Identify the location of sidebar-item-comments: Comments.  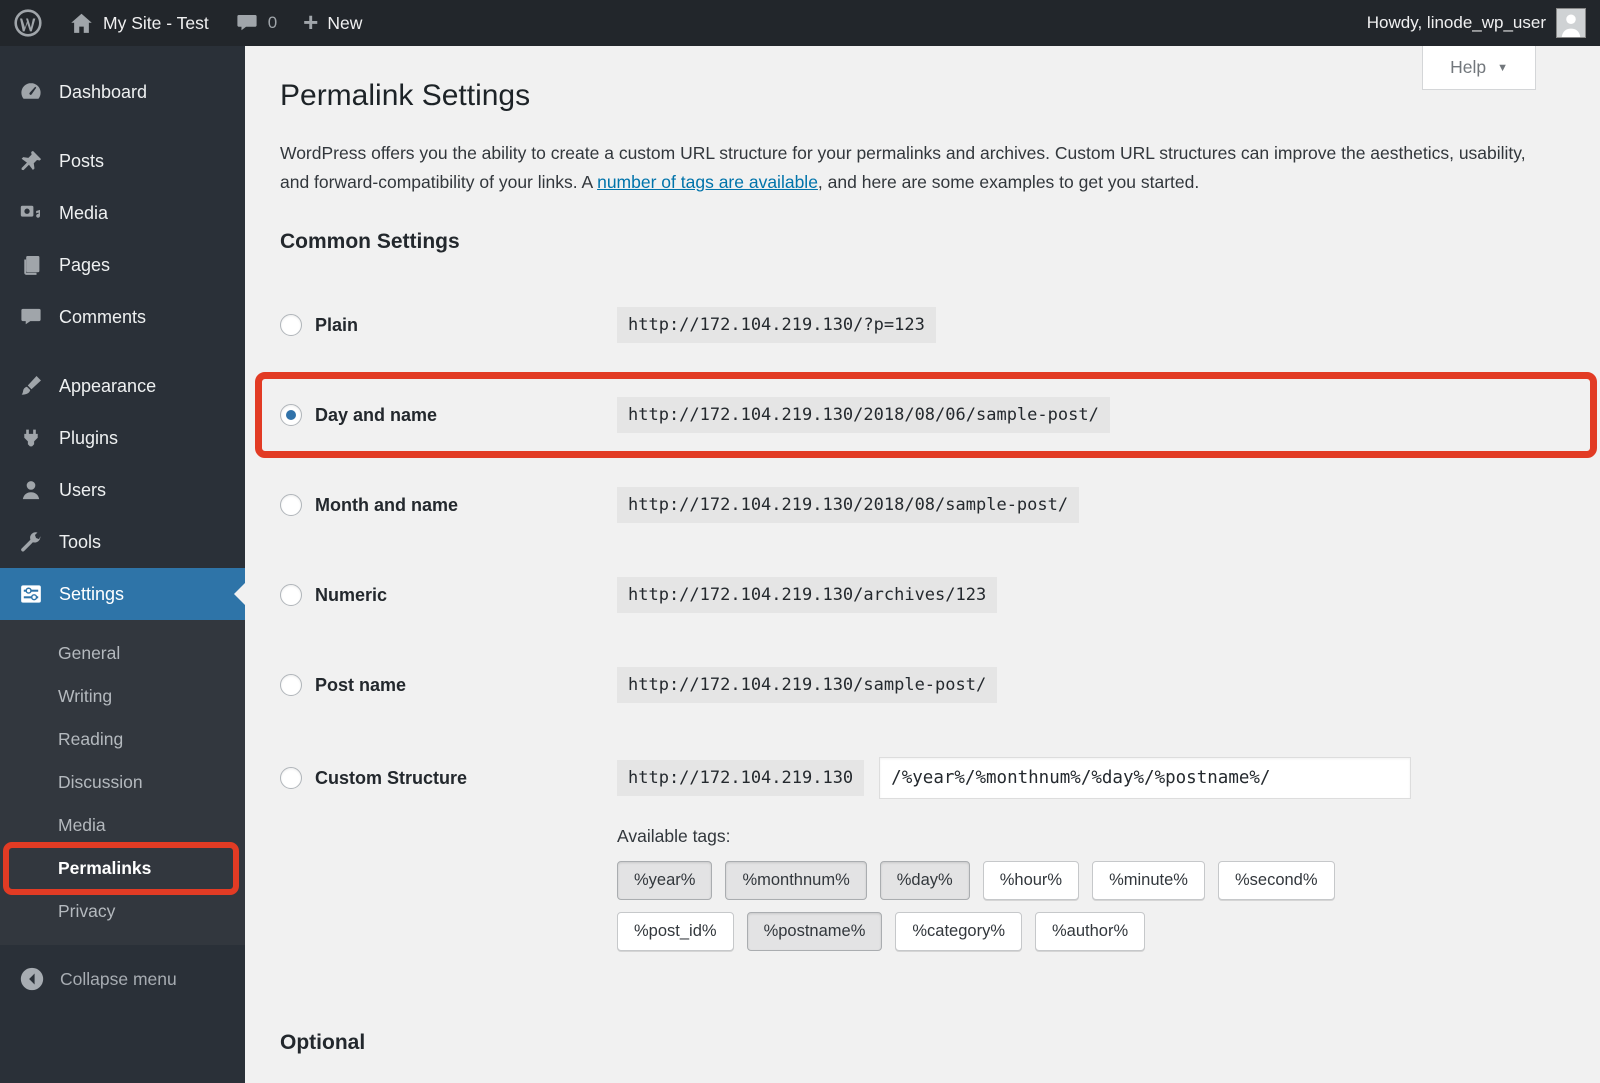
(122, 317).